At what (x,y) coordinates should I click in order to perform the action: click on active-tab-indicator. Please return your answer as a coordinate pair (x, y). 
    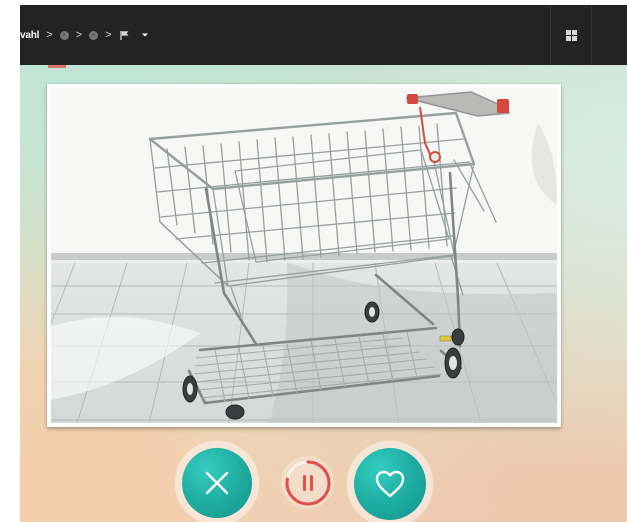
    Looking at the image, I should click on (57, 66).